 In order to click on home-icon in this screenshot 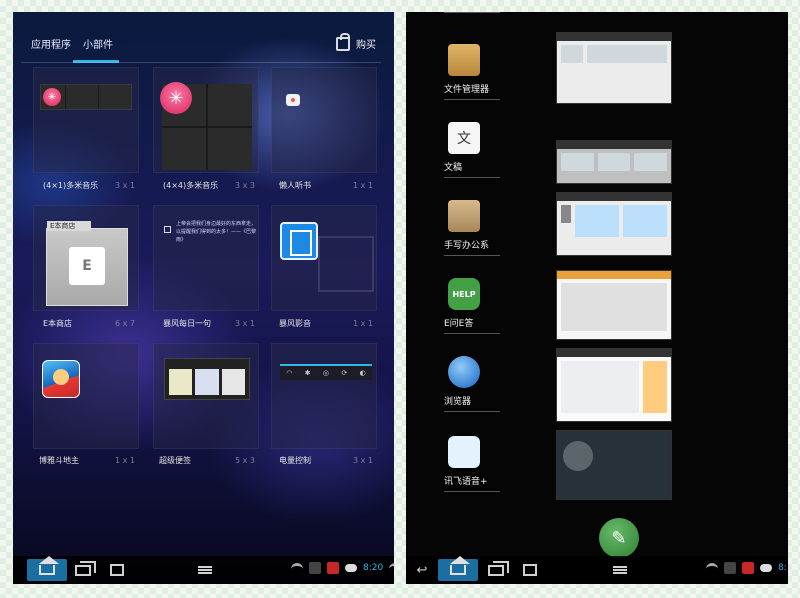, I will do `click(460, 565)`.